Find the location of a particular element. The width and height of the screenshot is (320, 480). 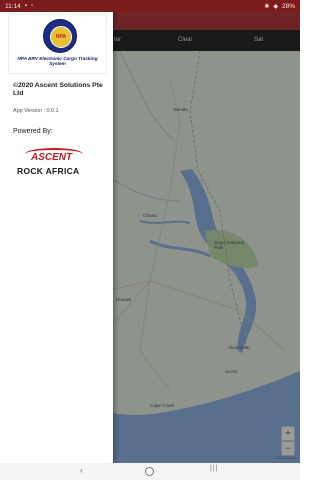

brand-bottom-word: ROCK AFRICA is located at coordinates (48, 171).